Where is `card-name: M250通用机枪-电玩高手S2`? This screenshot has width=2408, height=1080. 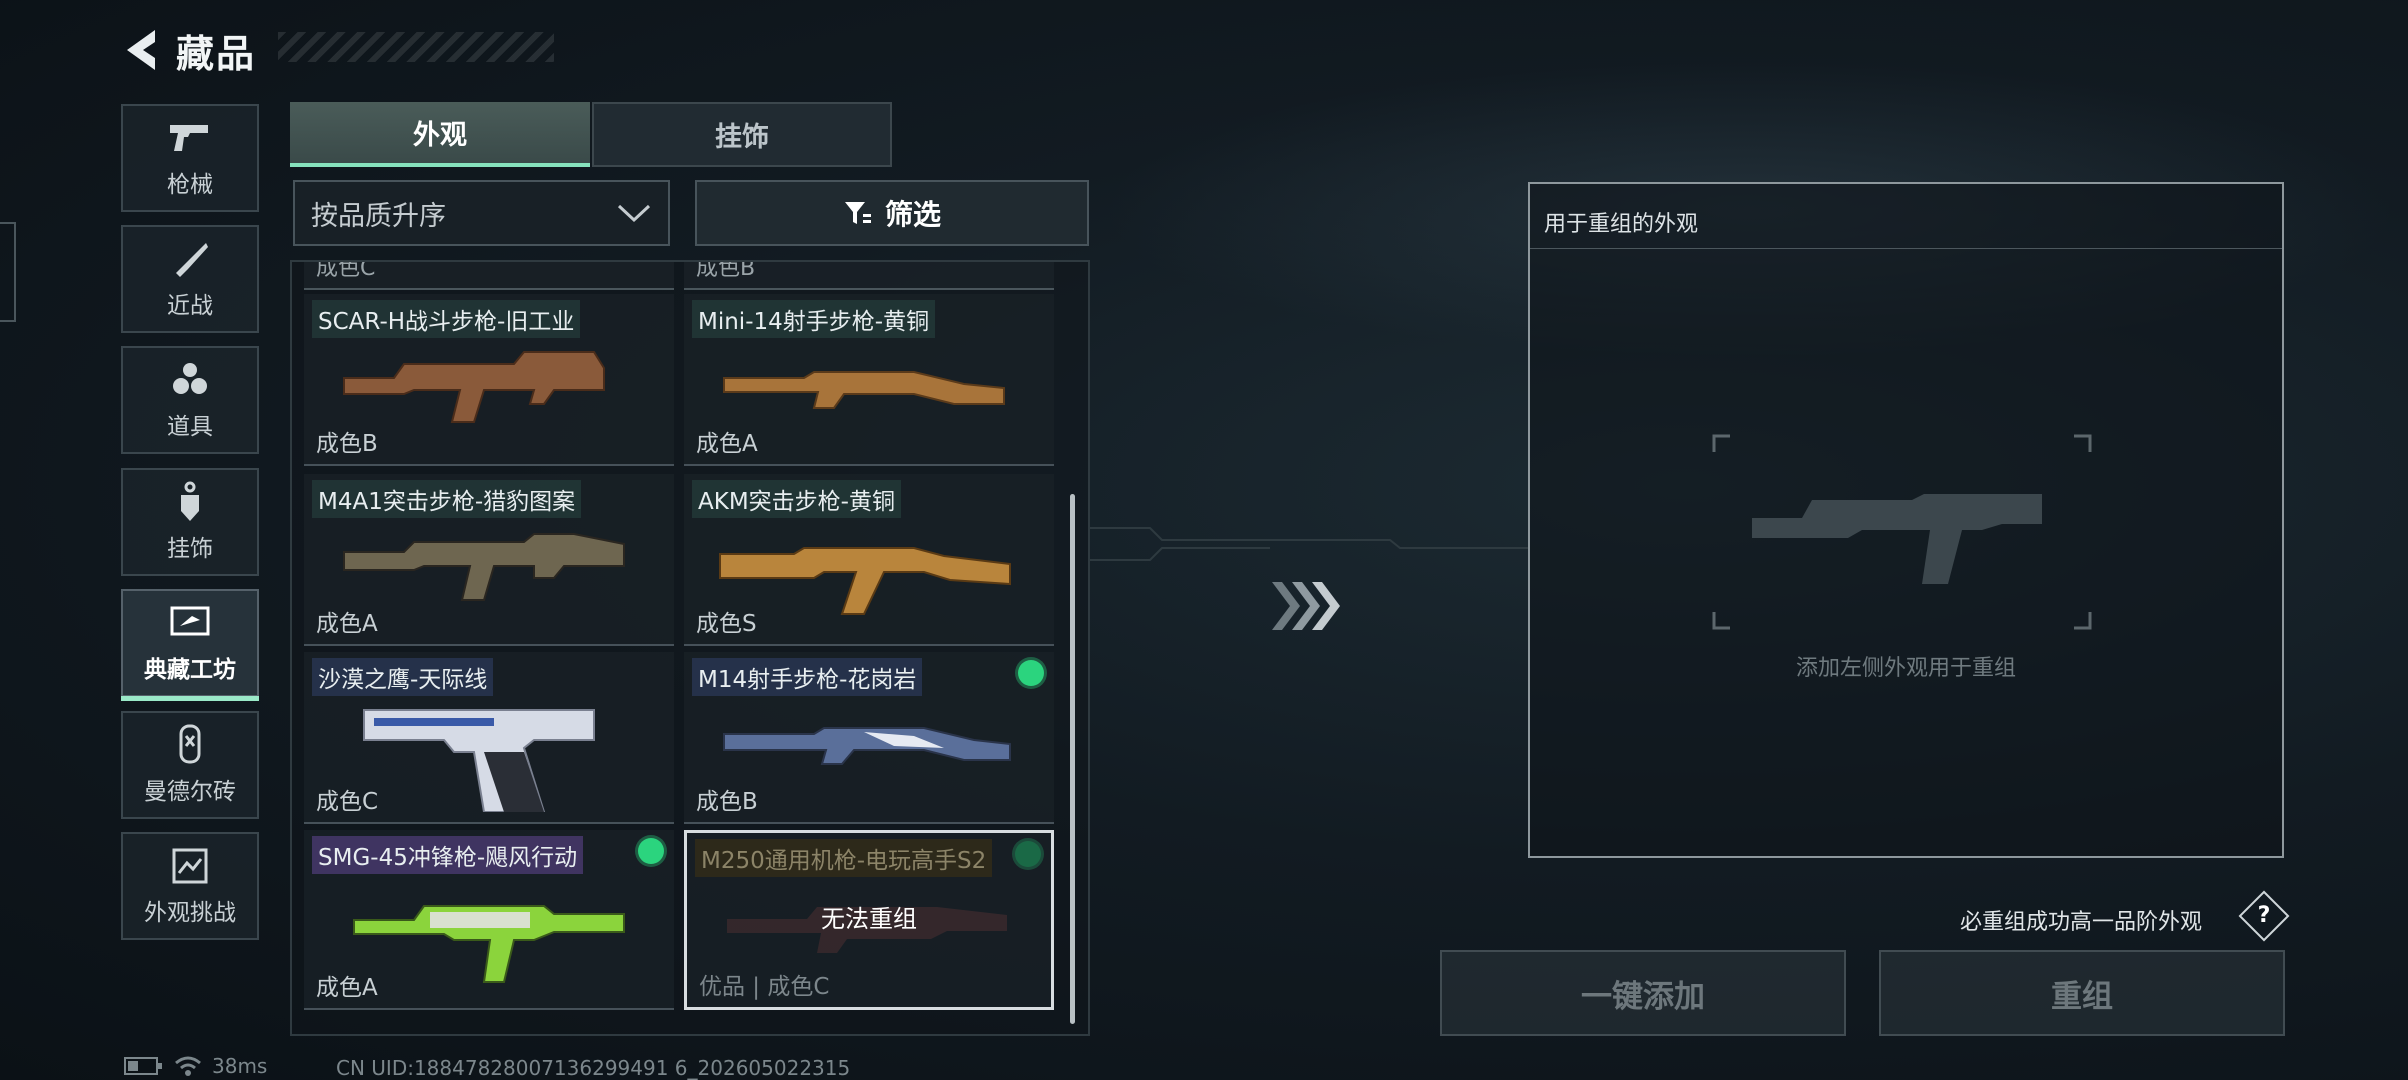
card-name: M250通用机枪-电玩高手S2 is located at coordinates (844, 858).